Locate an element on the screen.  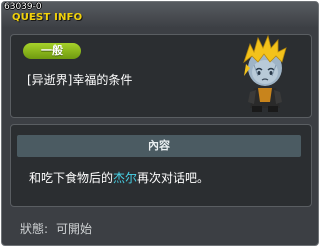
window-title: QUEST INFO is located at coordinates (47, 17).